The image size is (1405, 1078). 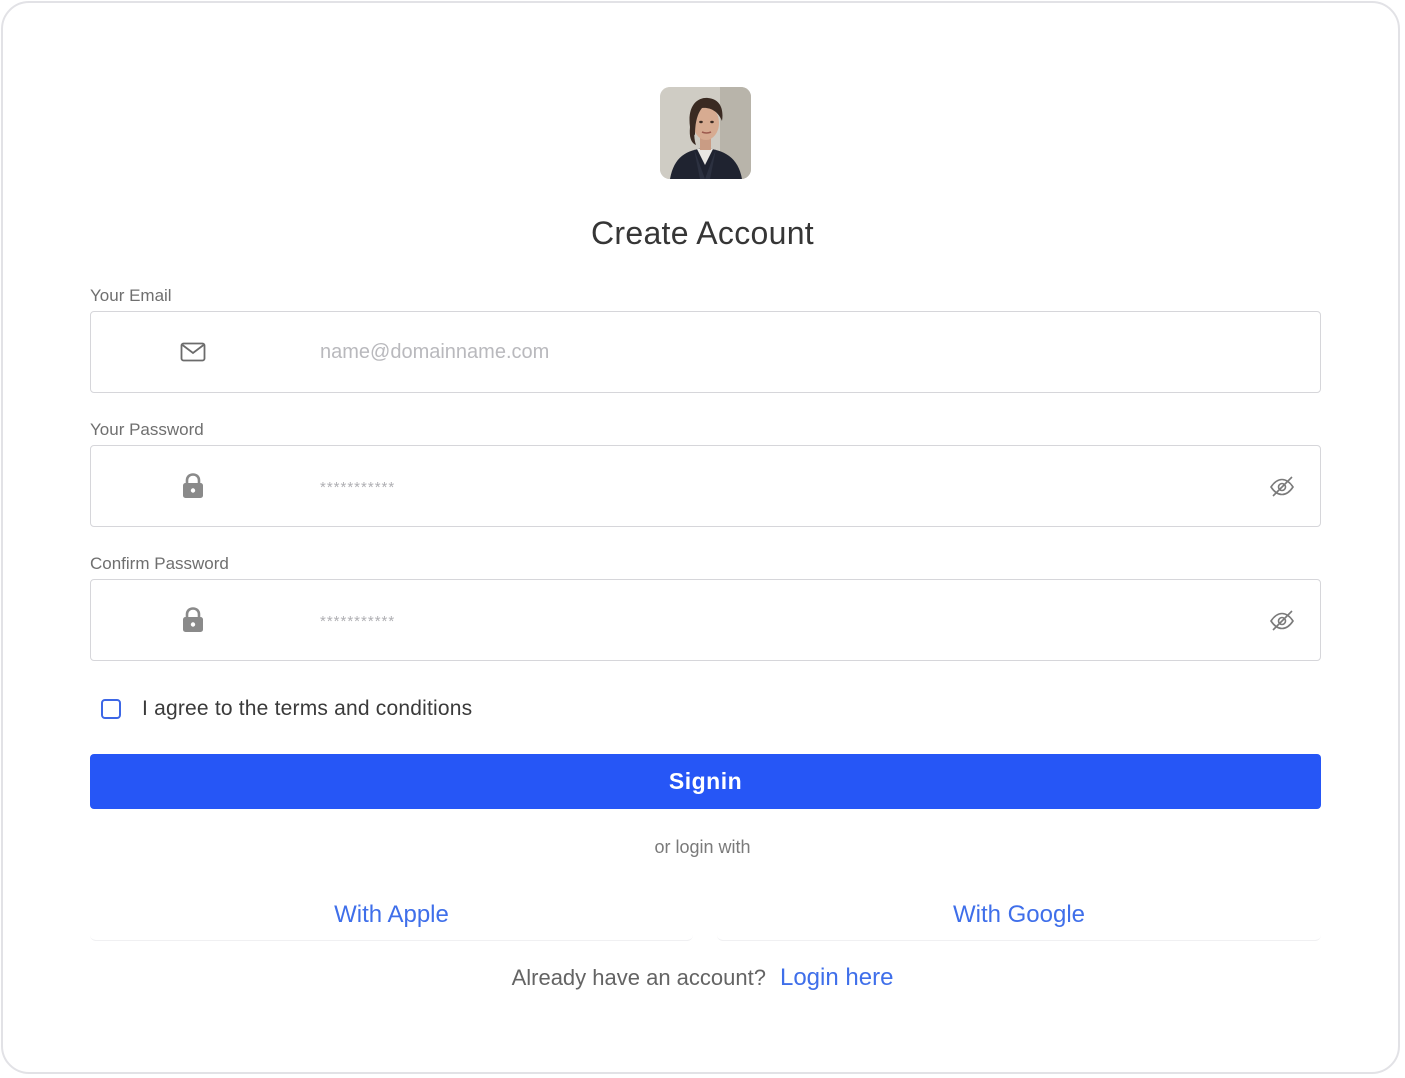 I want to click on email-input, so click(x=760, y=352).